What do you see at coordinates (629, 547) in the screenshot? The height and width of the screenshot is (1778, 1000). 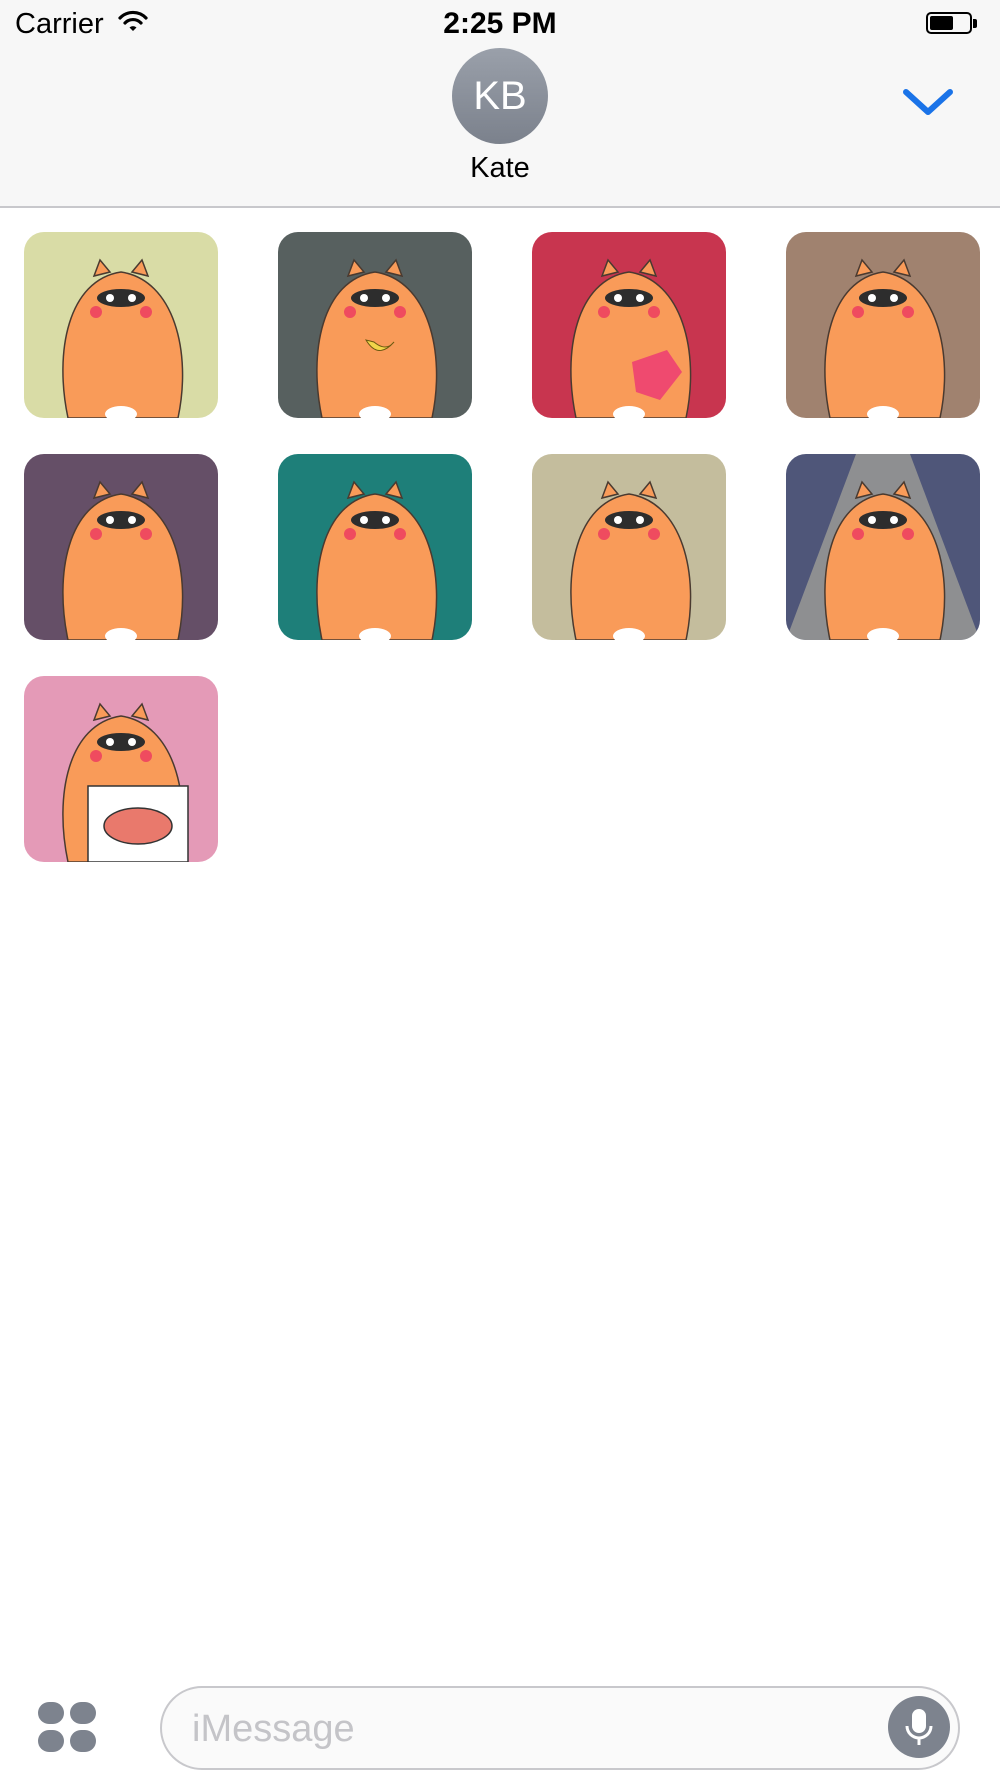 I see `sticker-praying` at bounding box center [629, 547].